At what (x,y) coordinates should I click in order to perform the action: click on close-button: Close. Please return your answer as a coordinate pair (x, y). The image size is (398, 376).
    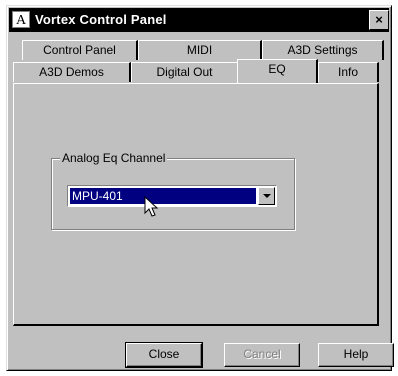
    Looking at the image, I should click on (164, 355).